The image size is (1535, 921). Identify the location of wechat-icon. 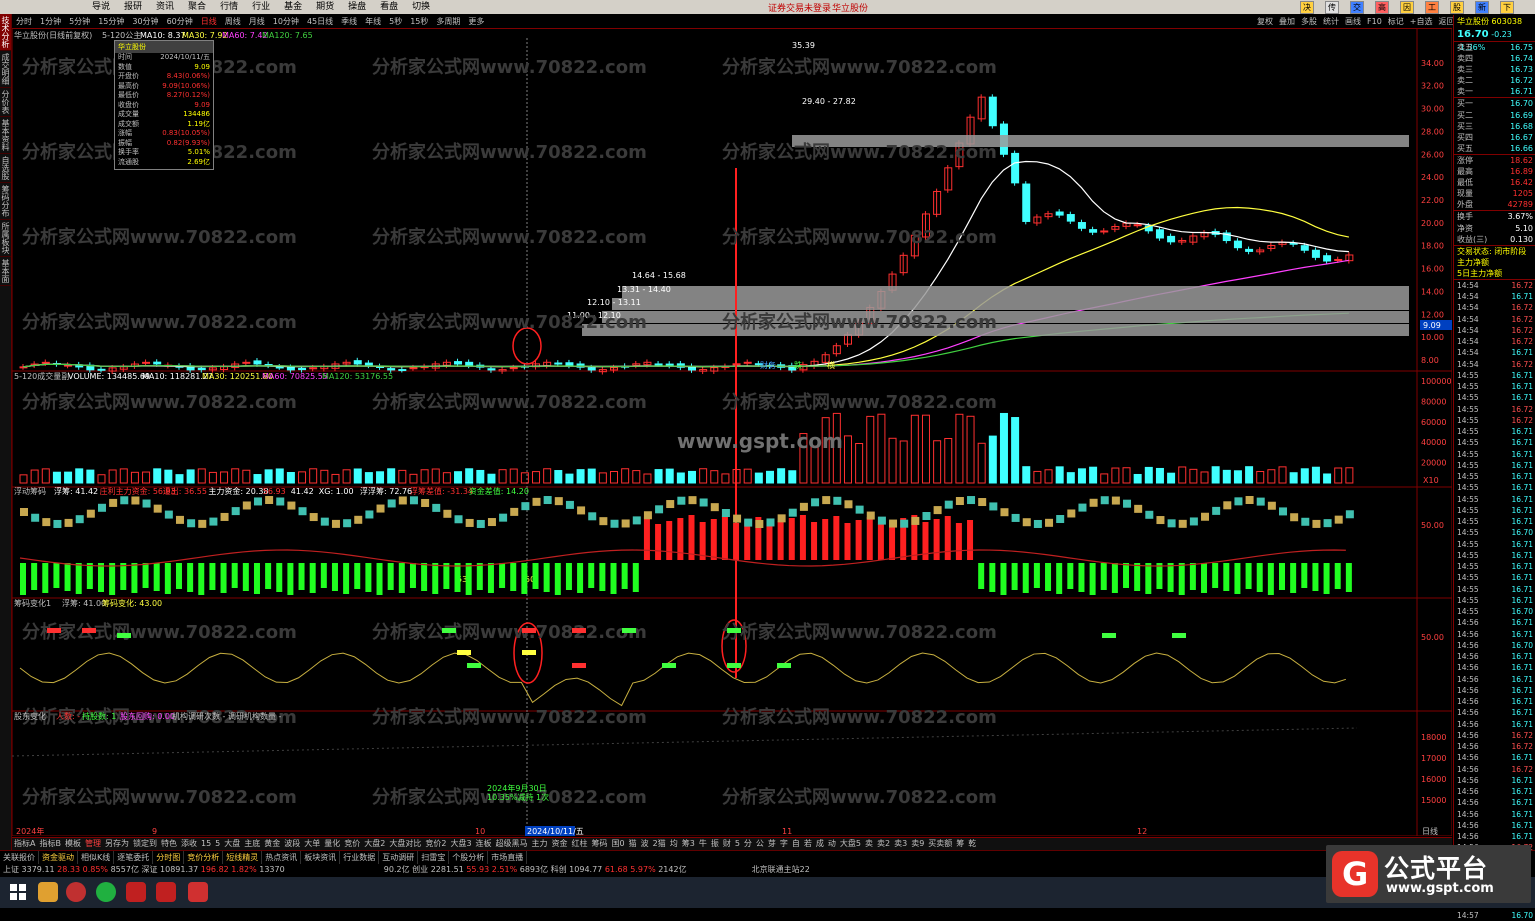
(106, 892).